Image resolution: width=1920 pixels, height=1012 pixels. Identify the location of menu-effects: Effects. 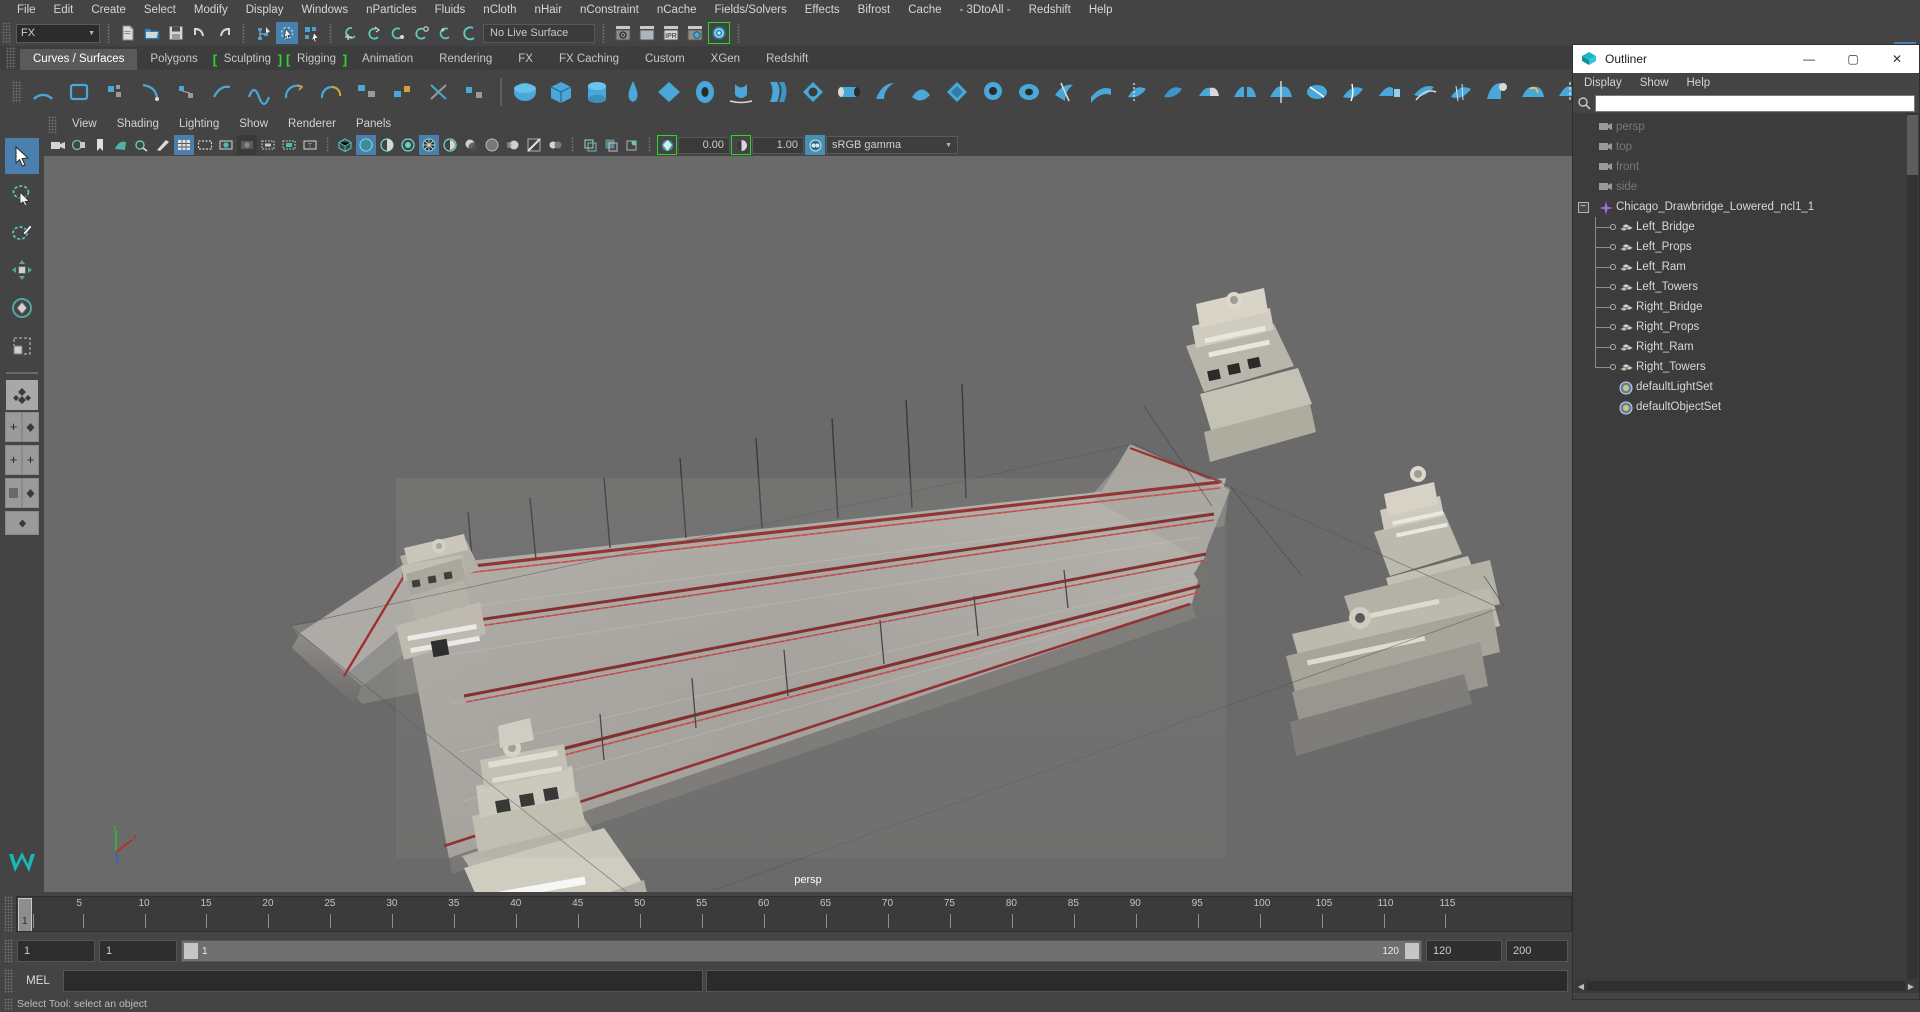
(822, 10).